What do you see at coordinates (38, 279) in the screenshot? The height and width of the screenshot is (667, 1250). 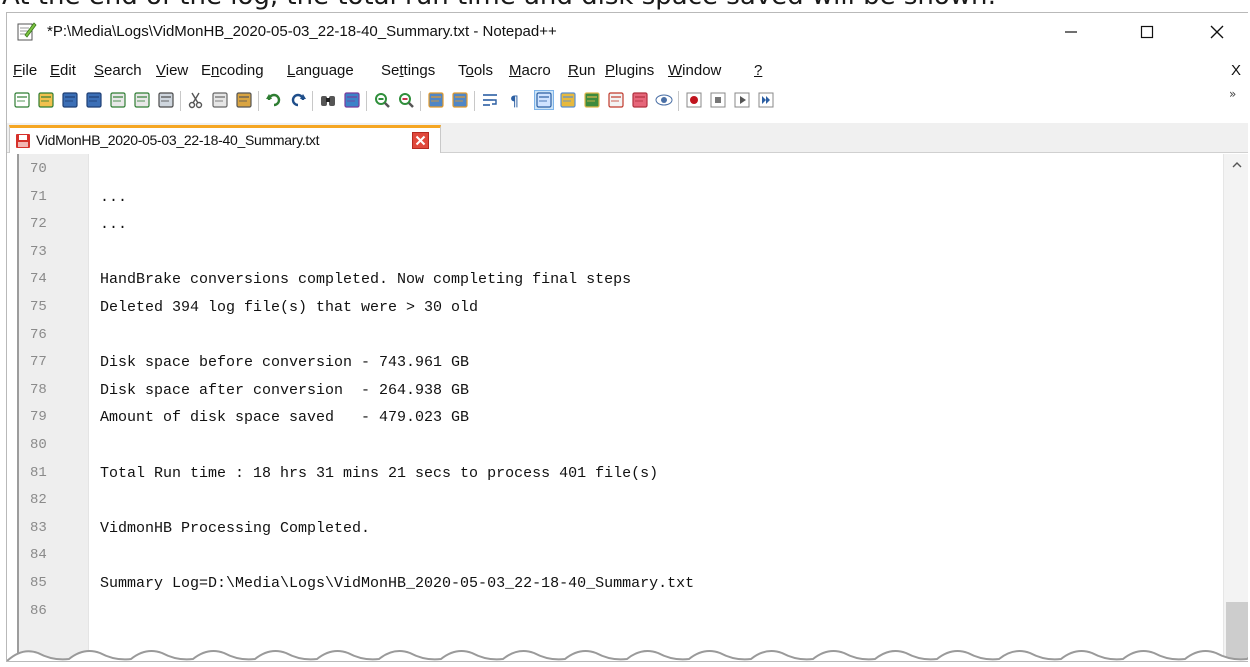 I see `line-number: 74` at bounding box center [38, 279].